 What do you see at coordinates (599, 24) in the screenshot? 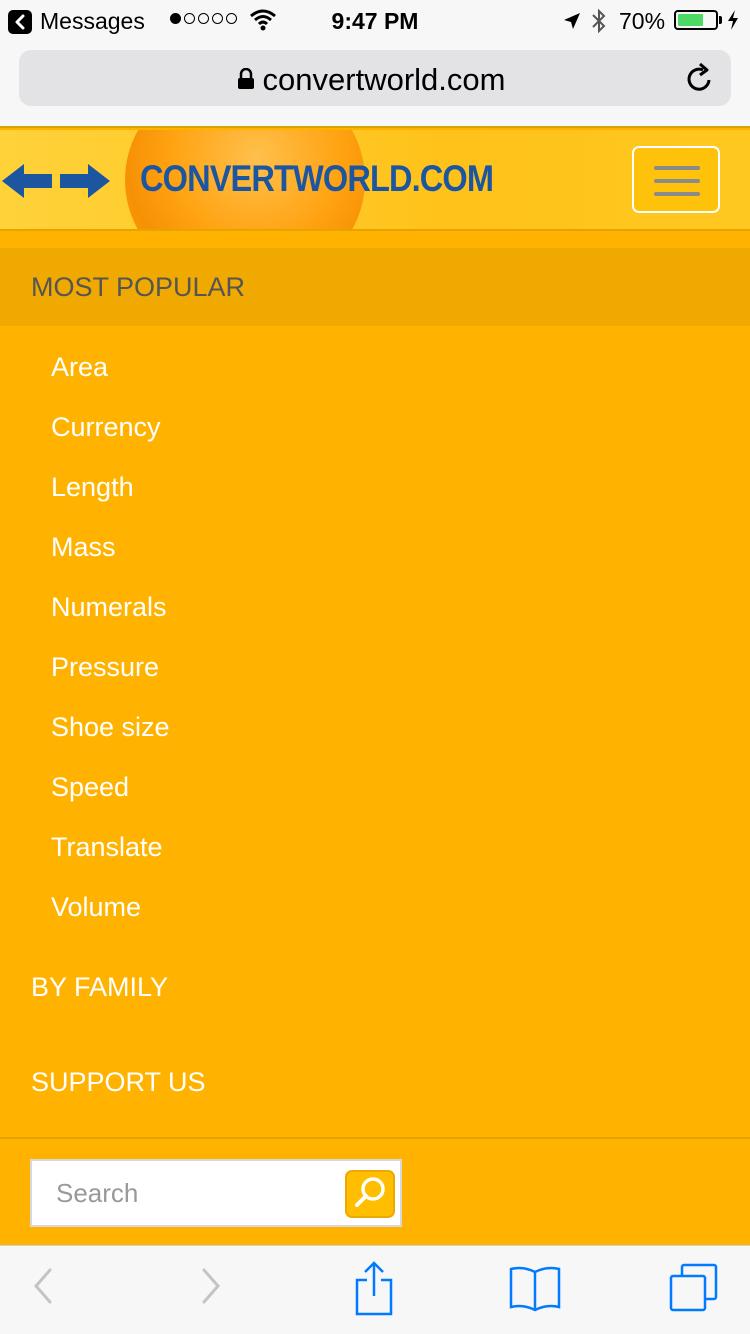
I see `bluetooth-icon` at bounding box center [599, 24].